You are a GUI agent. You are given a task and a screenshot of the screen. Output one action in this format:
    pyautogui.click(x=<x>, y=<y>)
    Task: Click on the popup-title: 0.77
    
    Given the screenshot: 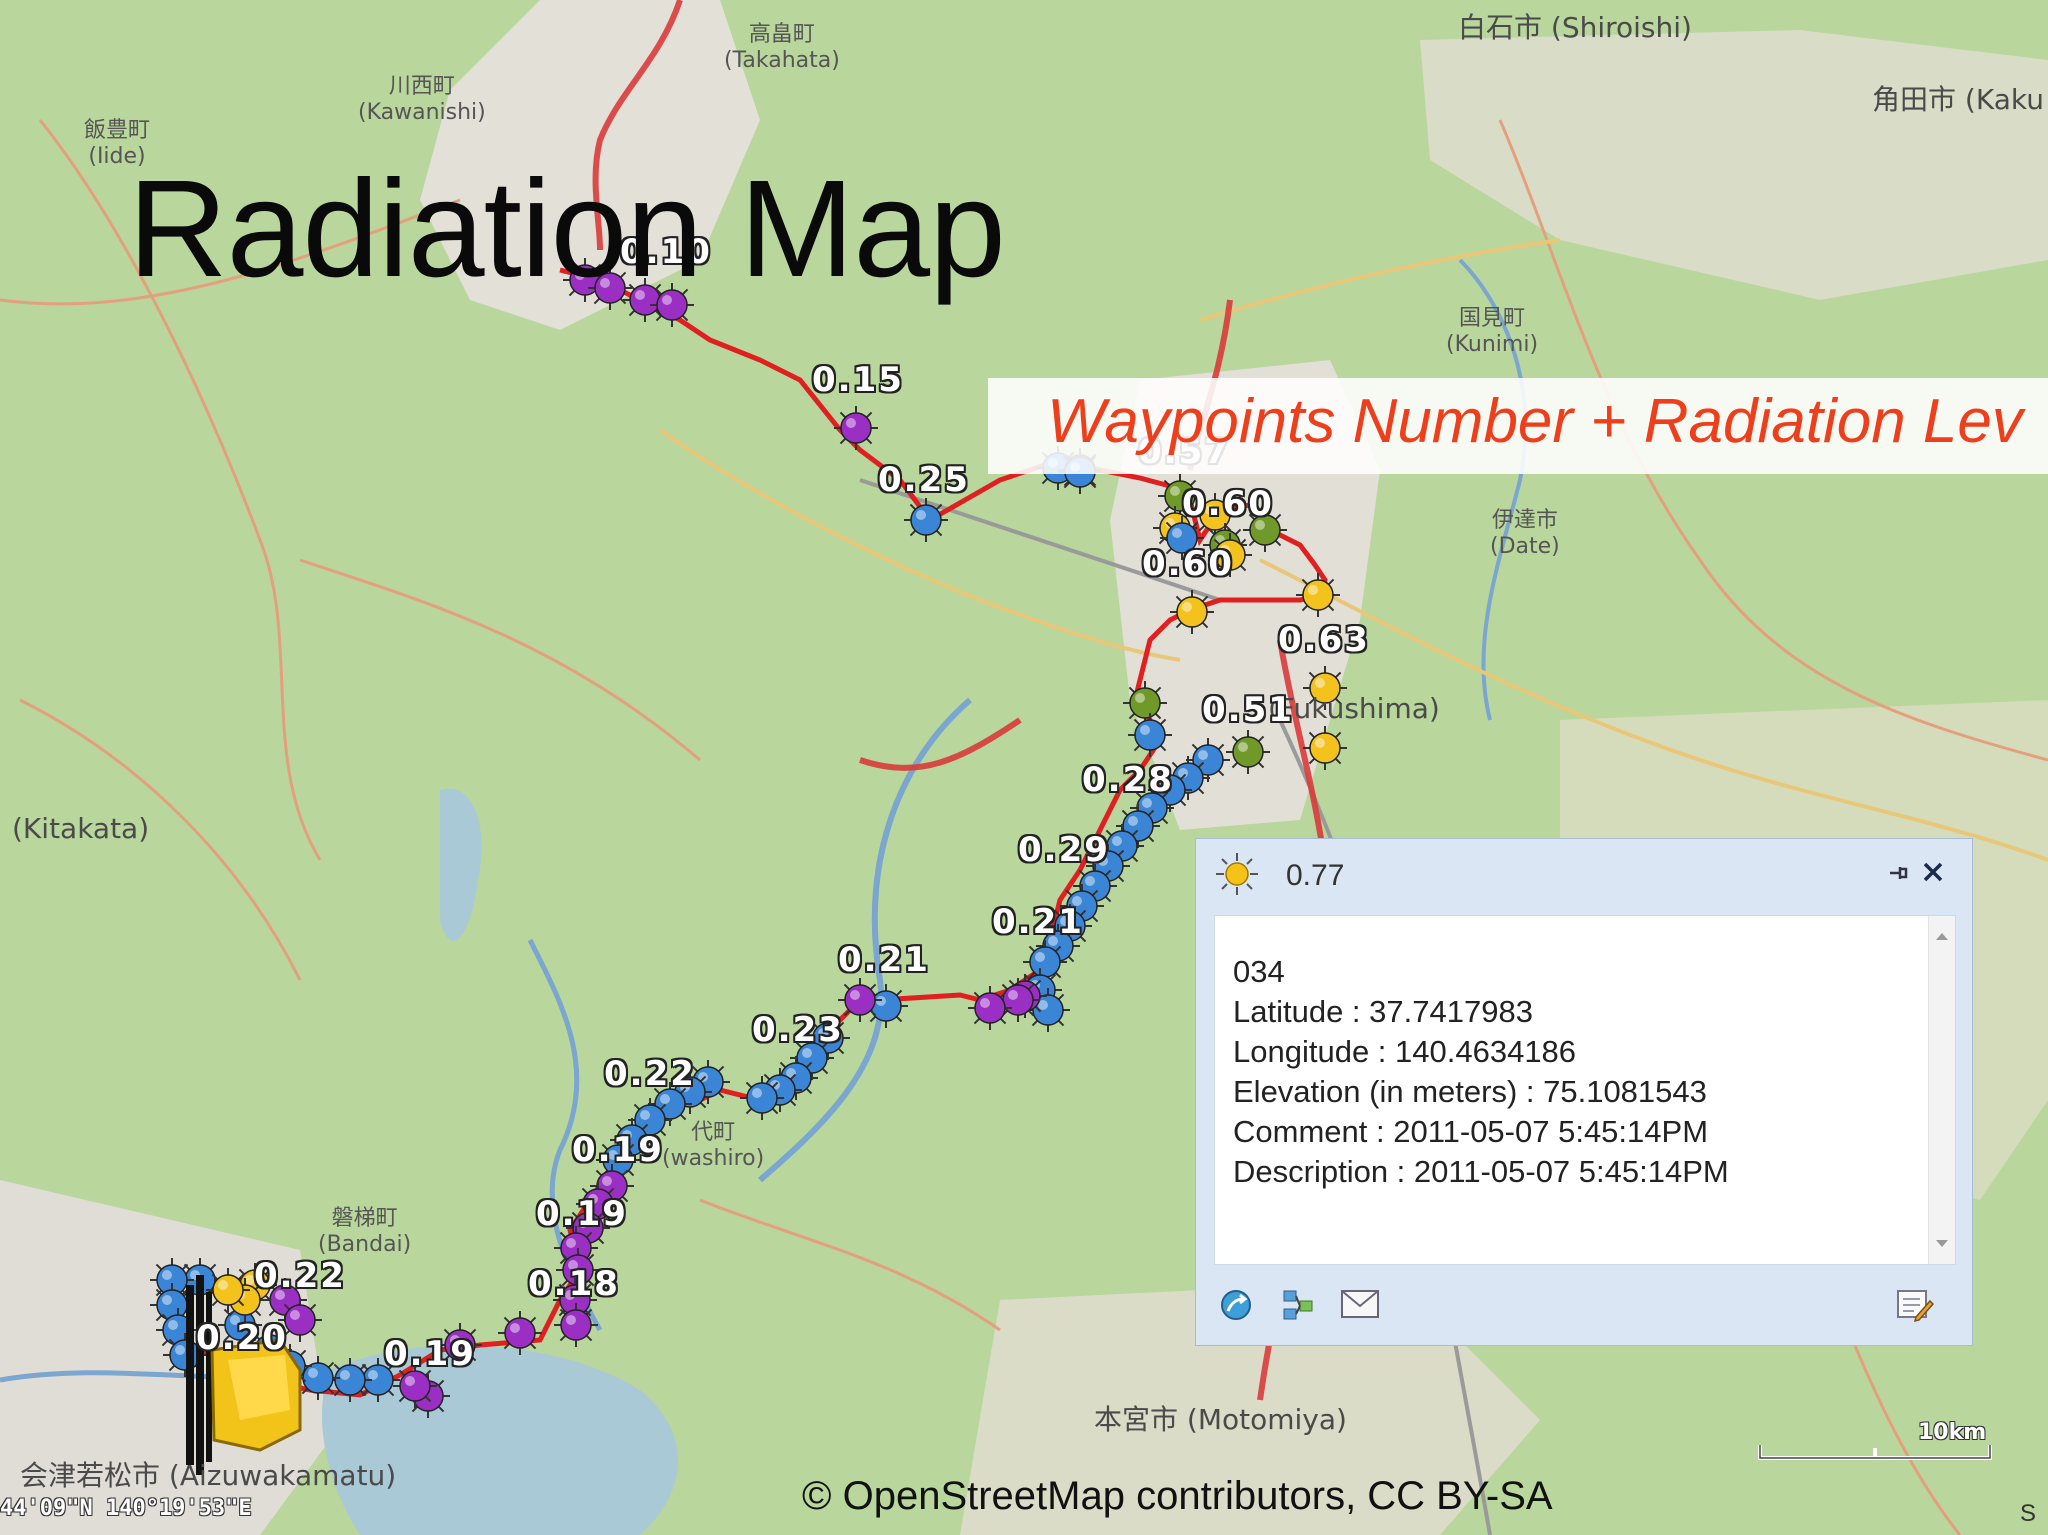 What is the action you would take?
    pyautogui.click(x=1315, y=875)
    